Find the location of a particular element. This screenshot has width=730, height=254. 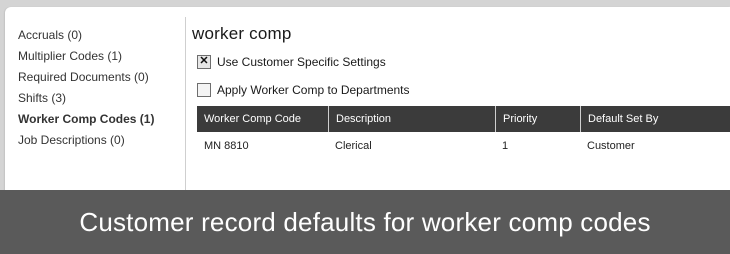

sidebar-item-multiplier-codes: Multiplier Codes (1) is located at coordinates (103, 56).